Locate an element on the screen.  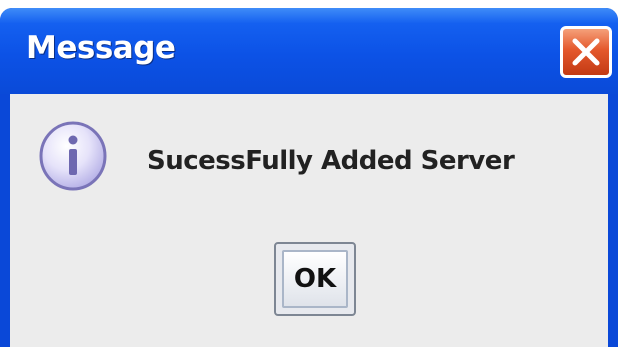
close-button is located at coordinates (586, 52).